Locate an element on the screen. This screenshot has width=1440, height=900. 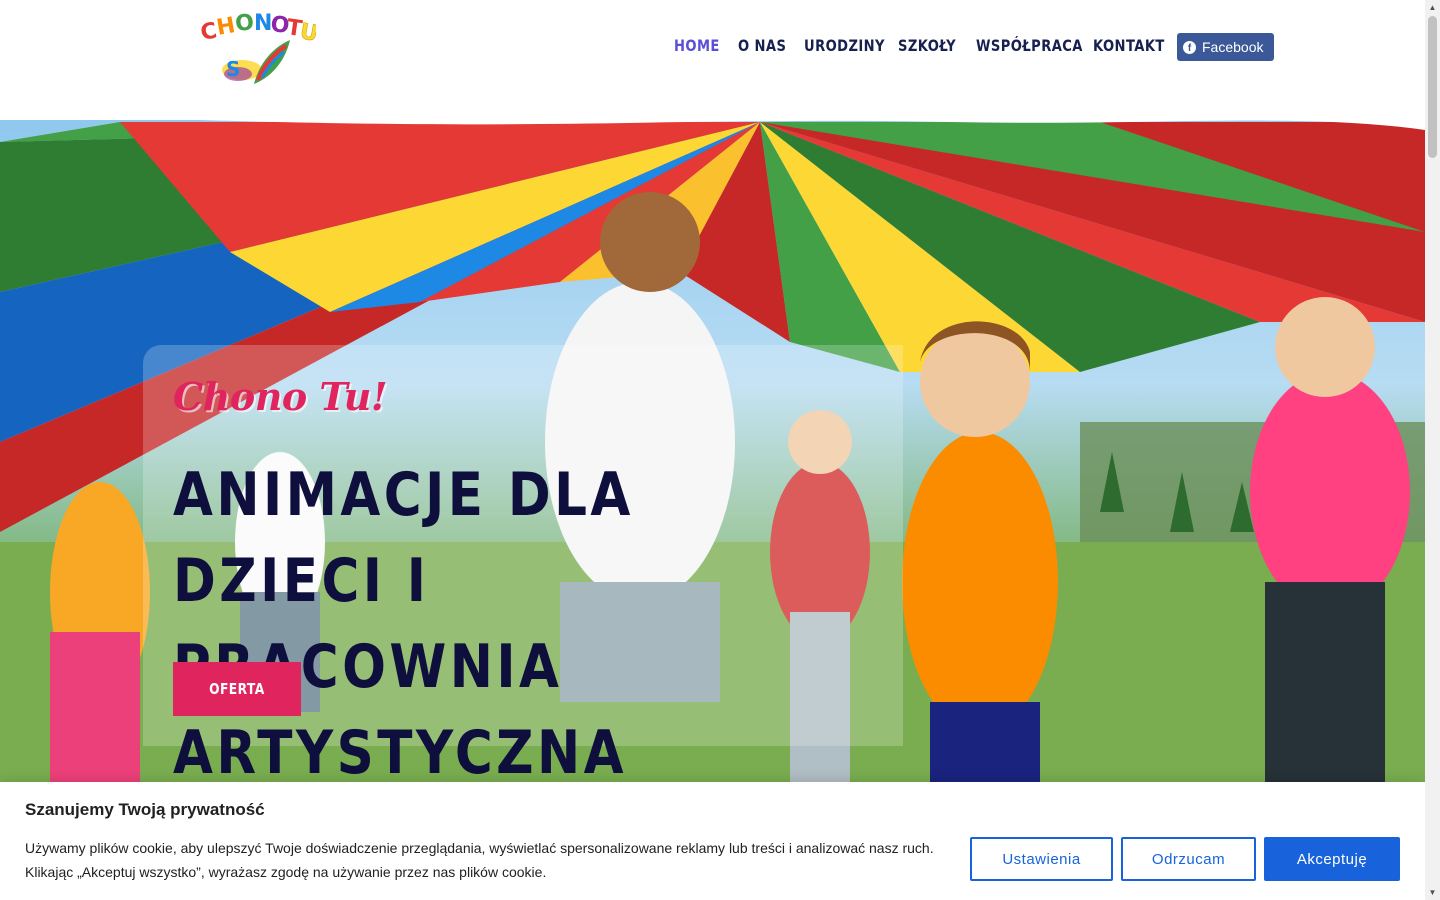
svg-text: S is located at coordinates (233, 69).